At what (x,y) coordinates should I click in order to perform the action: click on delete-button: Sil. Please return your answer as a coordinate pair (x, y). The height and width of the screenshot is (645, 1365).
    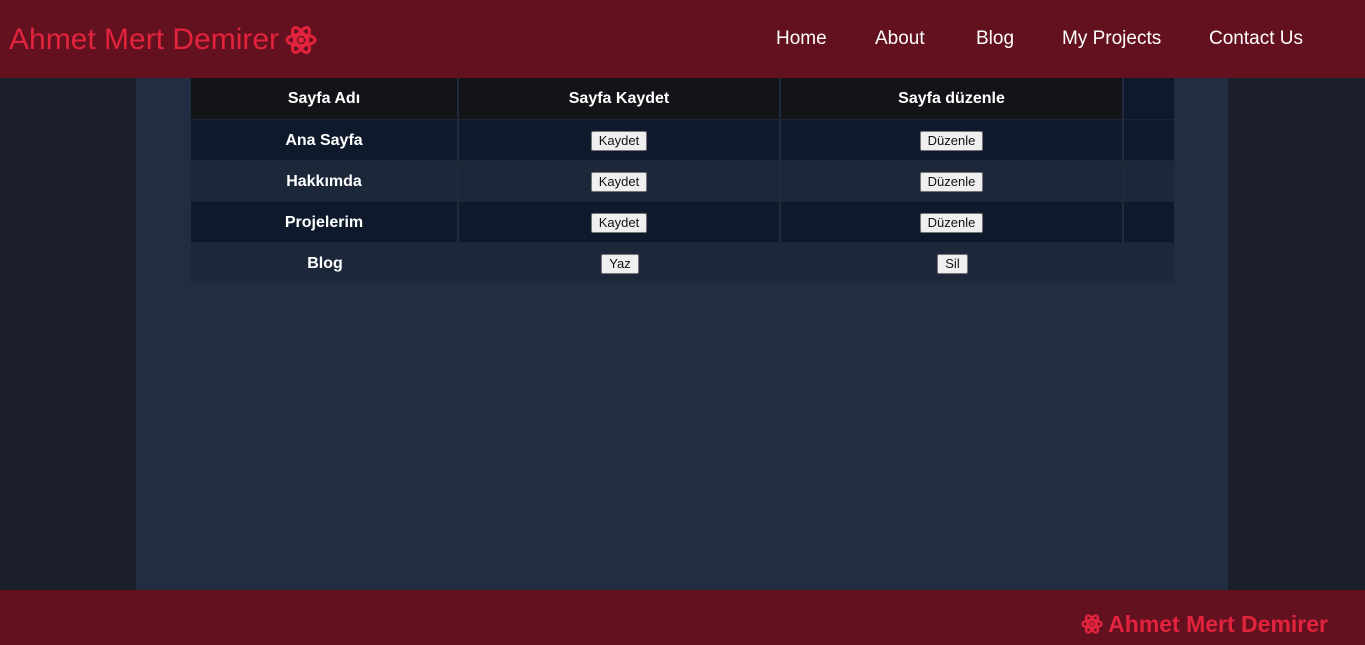
    Looking at the image, I should click on (952, 263).